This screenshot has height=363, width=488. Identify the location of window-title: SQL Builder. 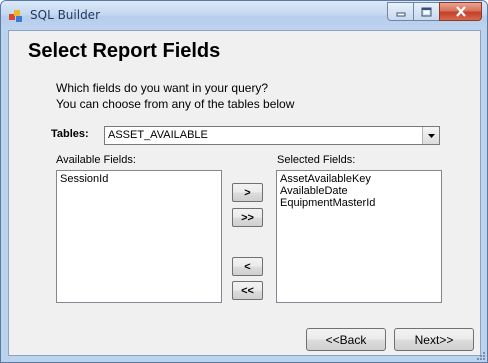
(65, 15).